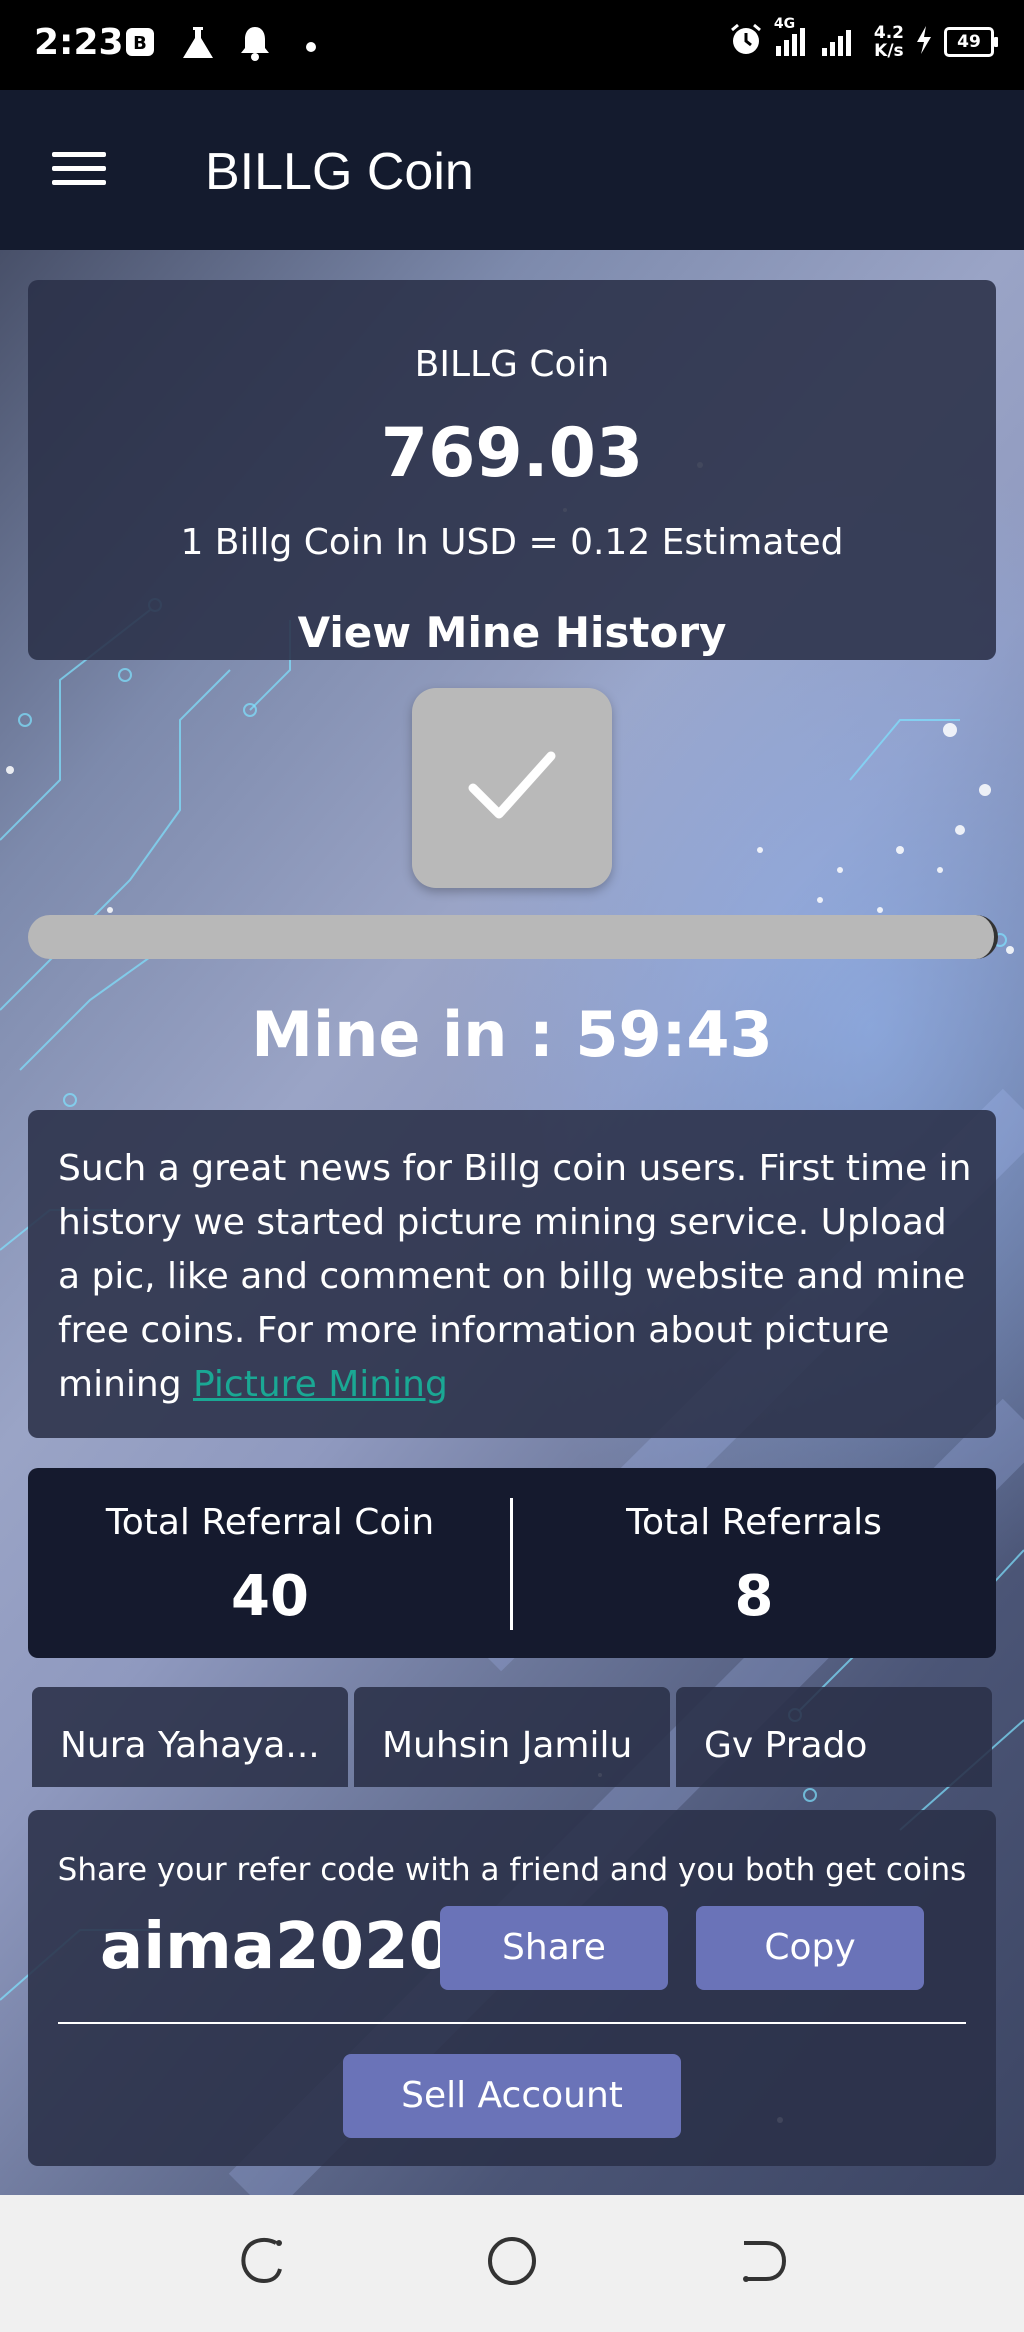 Image resolution: width=1024 pixels, height=2332 pixels. Describe the element at coordinates (513, 937) in the screenshot. I see `mining-progress-bar` at that location.